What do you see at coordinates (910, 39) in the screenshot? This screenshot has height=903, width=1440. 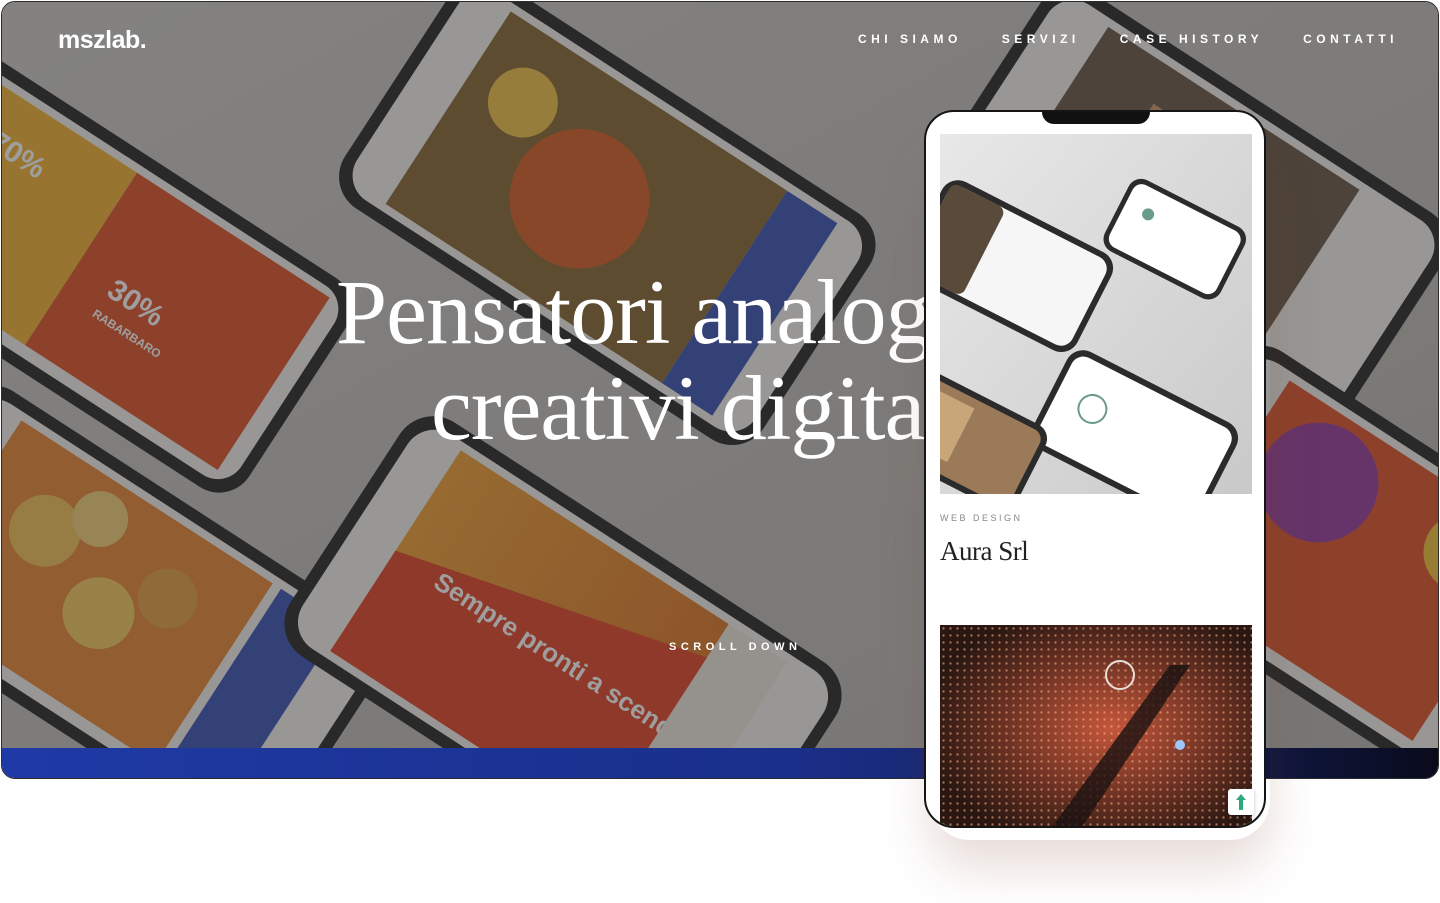 I see `nav-link-chi-siamo: CHI SIAMO` at bounding box center [910, 39].